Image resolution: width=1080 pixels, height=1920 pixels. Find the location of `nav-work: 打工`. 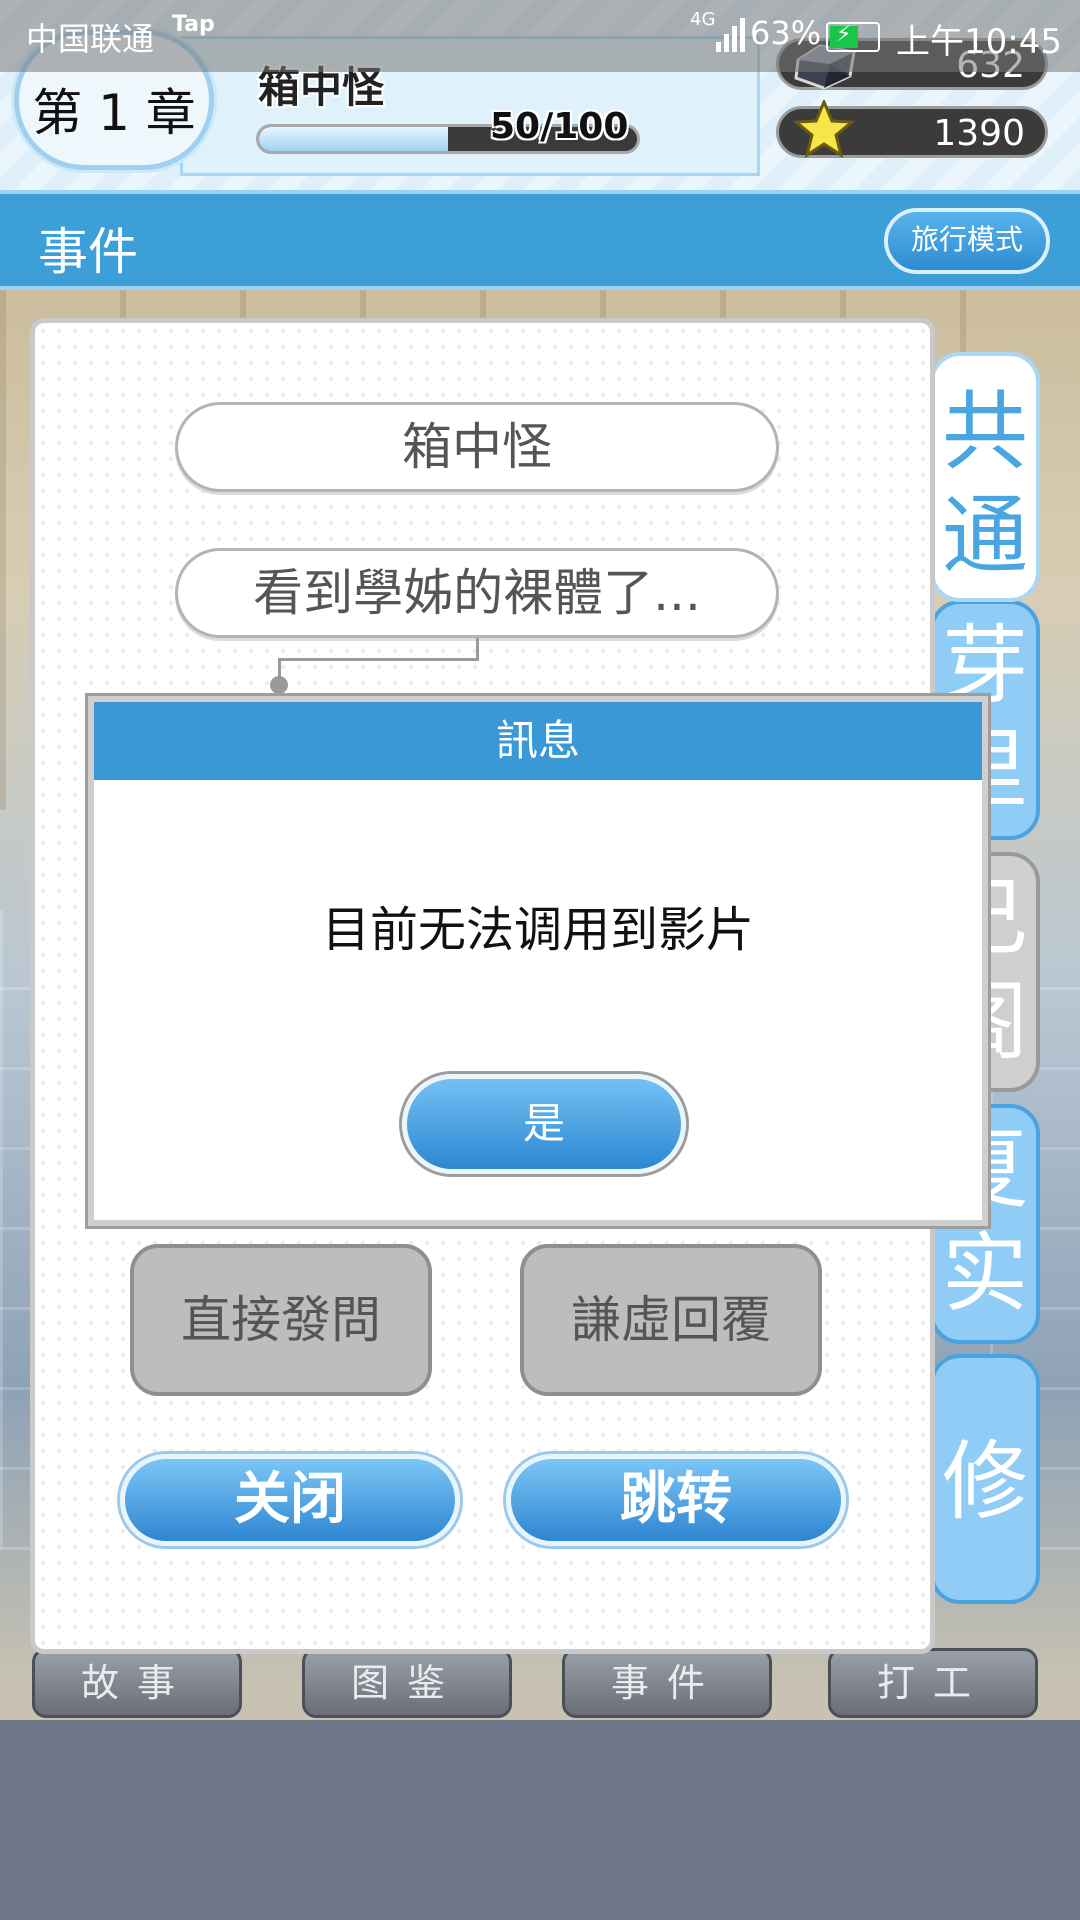

nav-work: 打工 is located at coordinates (933, 1683).